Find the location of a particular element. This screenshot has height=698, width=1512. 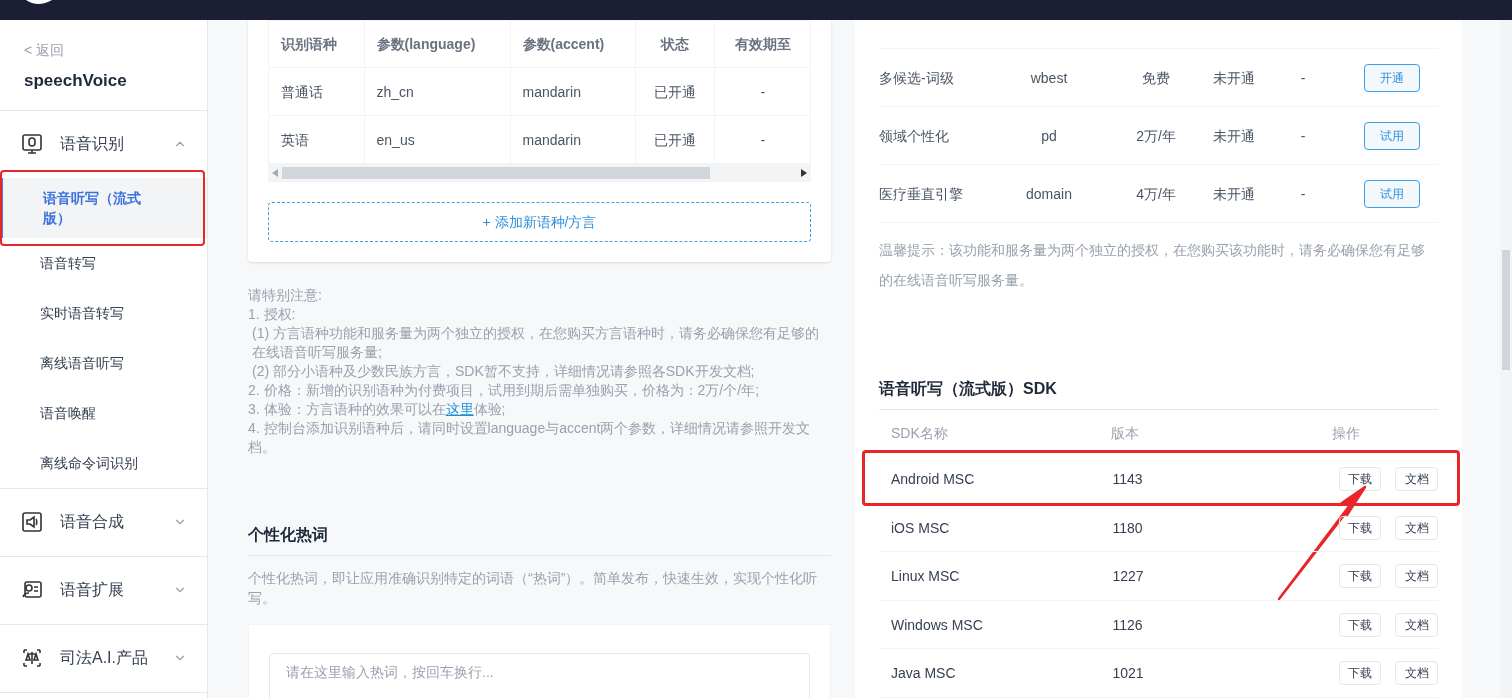

note-line: 1. 授权: is located at coordinates (272, 314).